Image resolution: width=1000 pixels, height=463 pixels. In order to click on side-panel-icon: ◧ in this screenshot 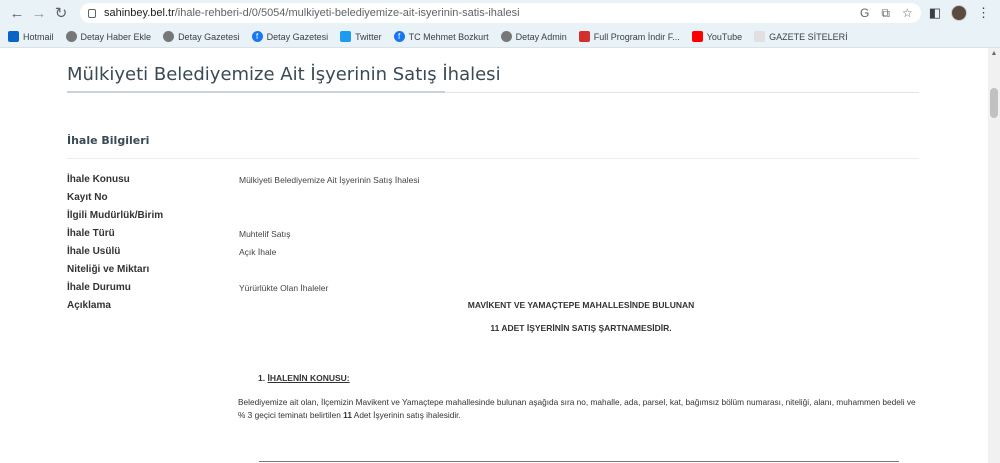, I will do `click(935, 13)`.